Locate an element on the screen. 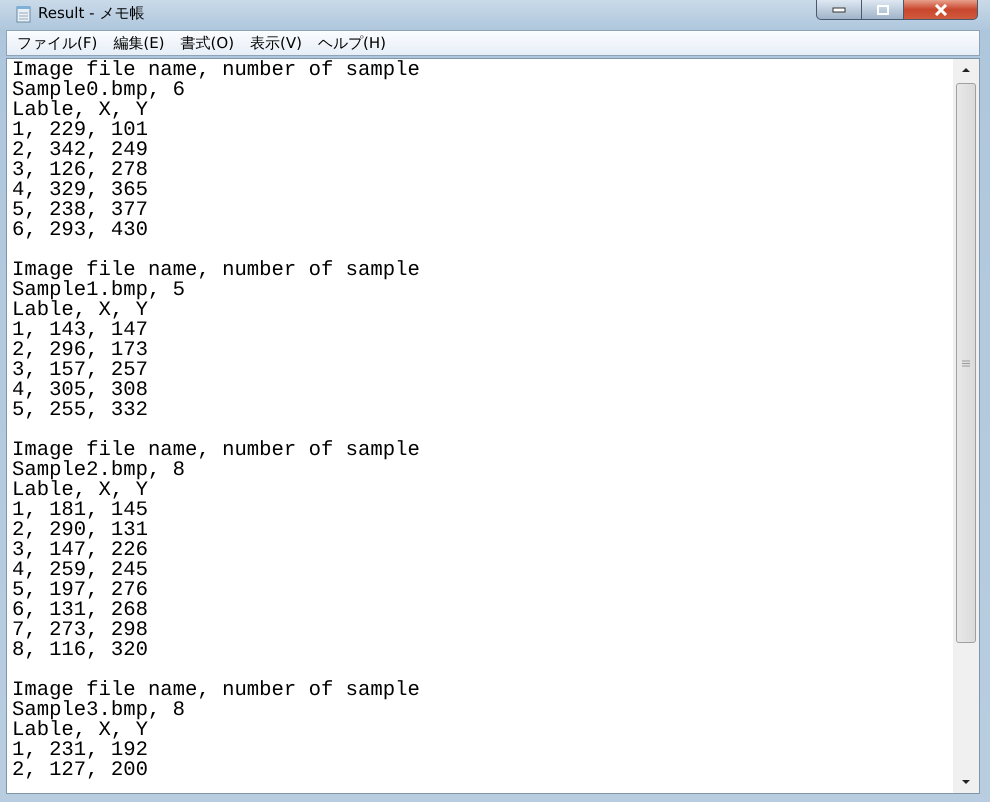  text-line: 5, 197, 276 is located at coordinates (80, 591).